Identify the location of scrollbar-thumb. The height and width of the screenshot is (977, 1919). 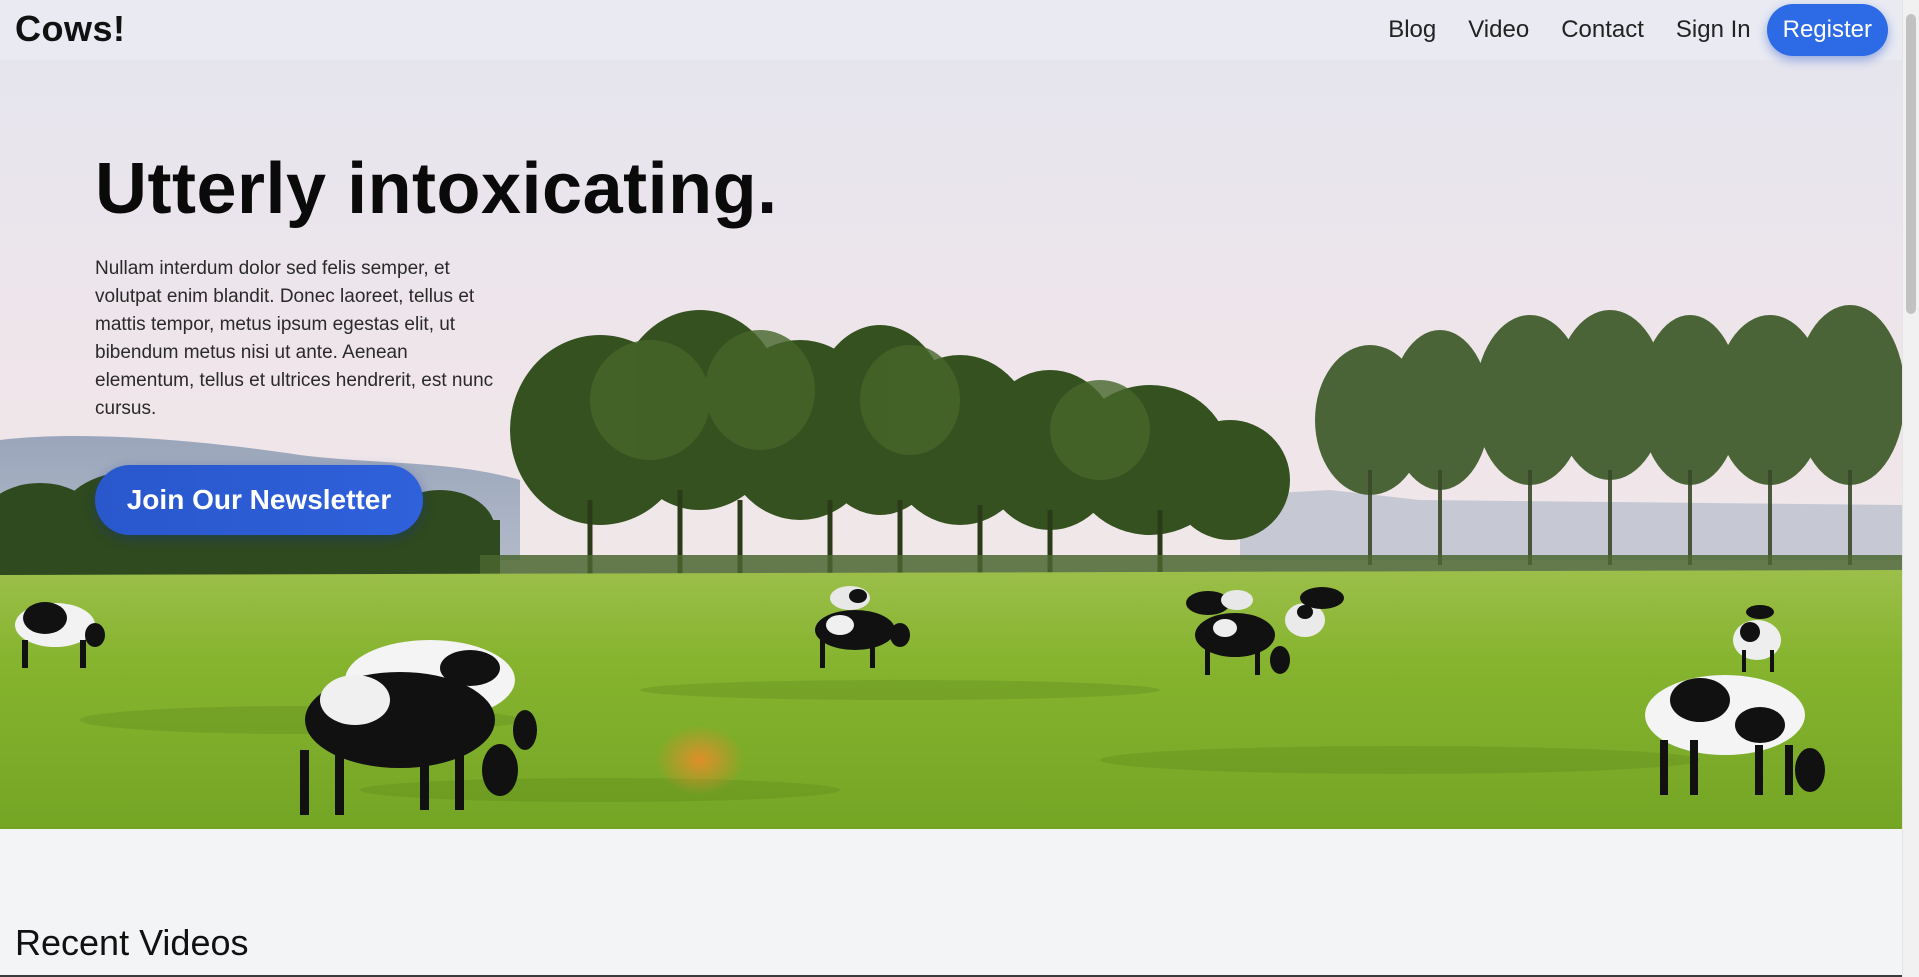
(1911, 164).